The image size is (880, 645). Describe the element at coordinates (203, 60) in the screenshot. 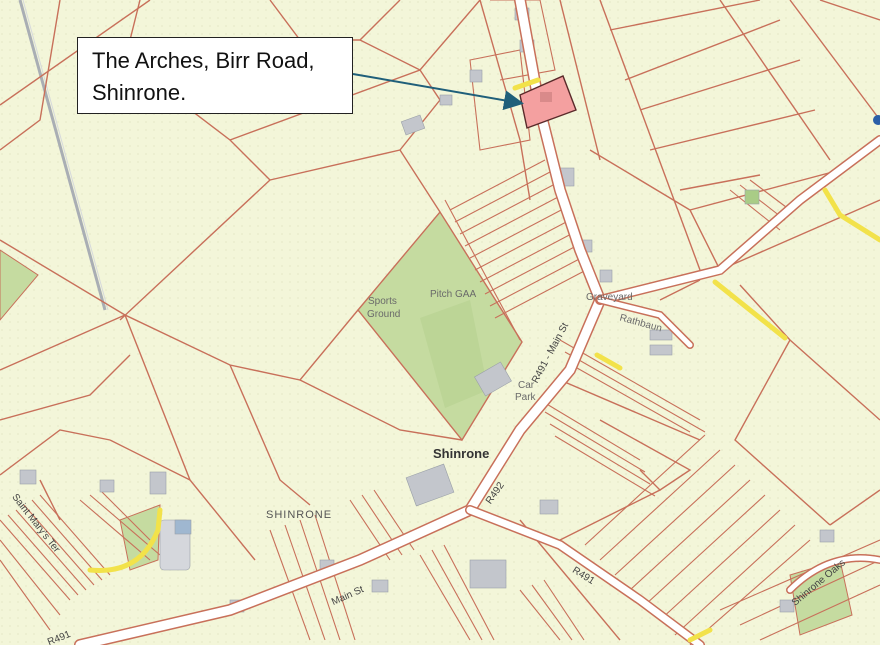

I see `callout-line-1: The Arches, Birr Road,` at that location.